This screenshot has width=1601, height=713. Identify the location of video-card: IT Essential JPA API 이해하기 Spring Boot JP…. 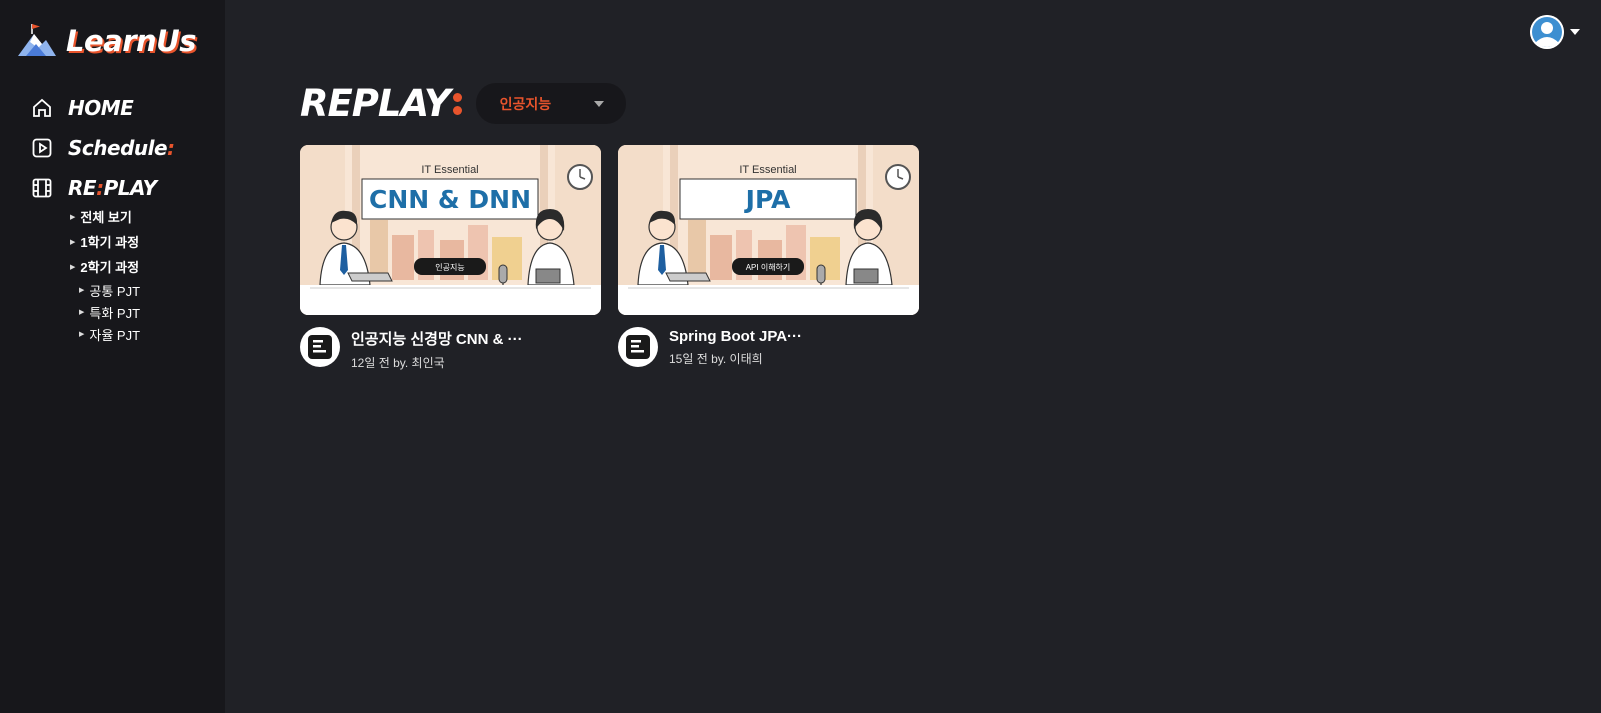
(768, 258).